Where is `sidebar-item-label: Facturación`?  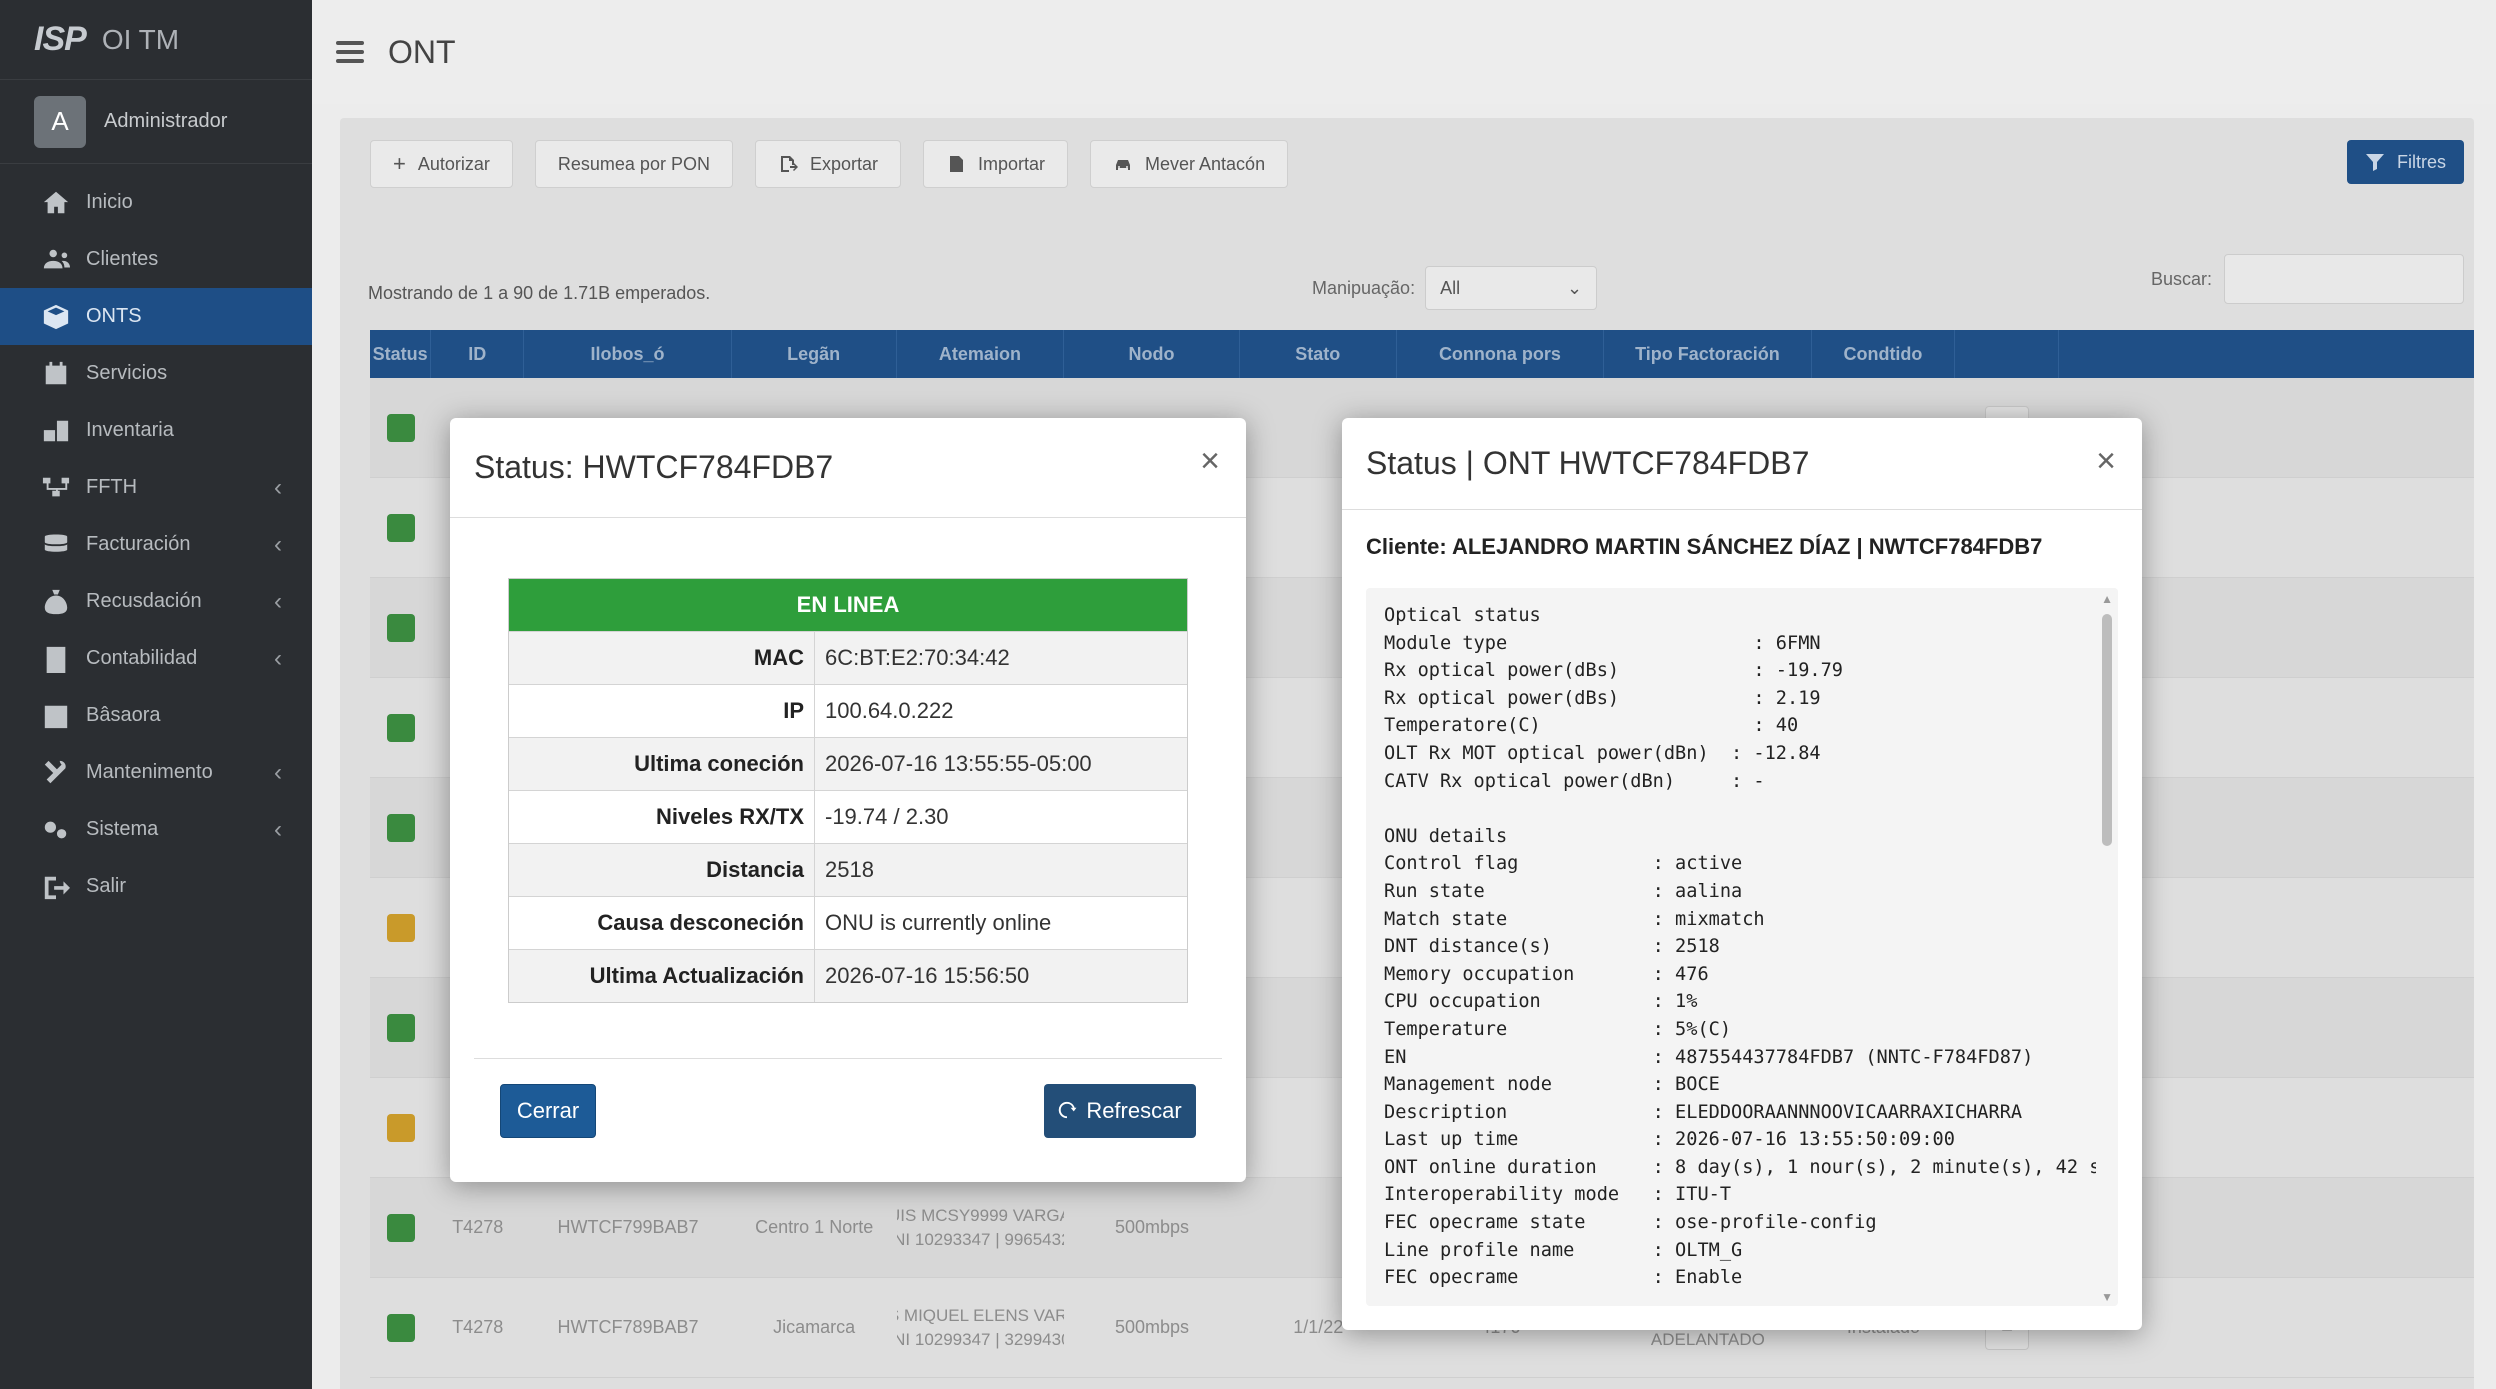
sidebar-item-label: Facturación is located at coordinates (138, 544).